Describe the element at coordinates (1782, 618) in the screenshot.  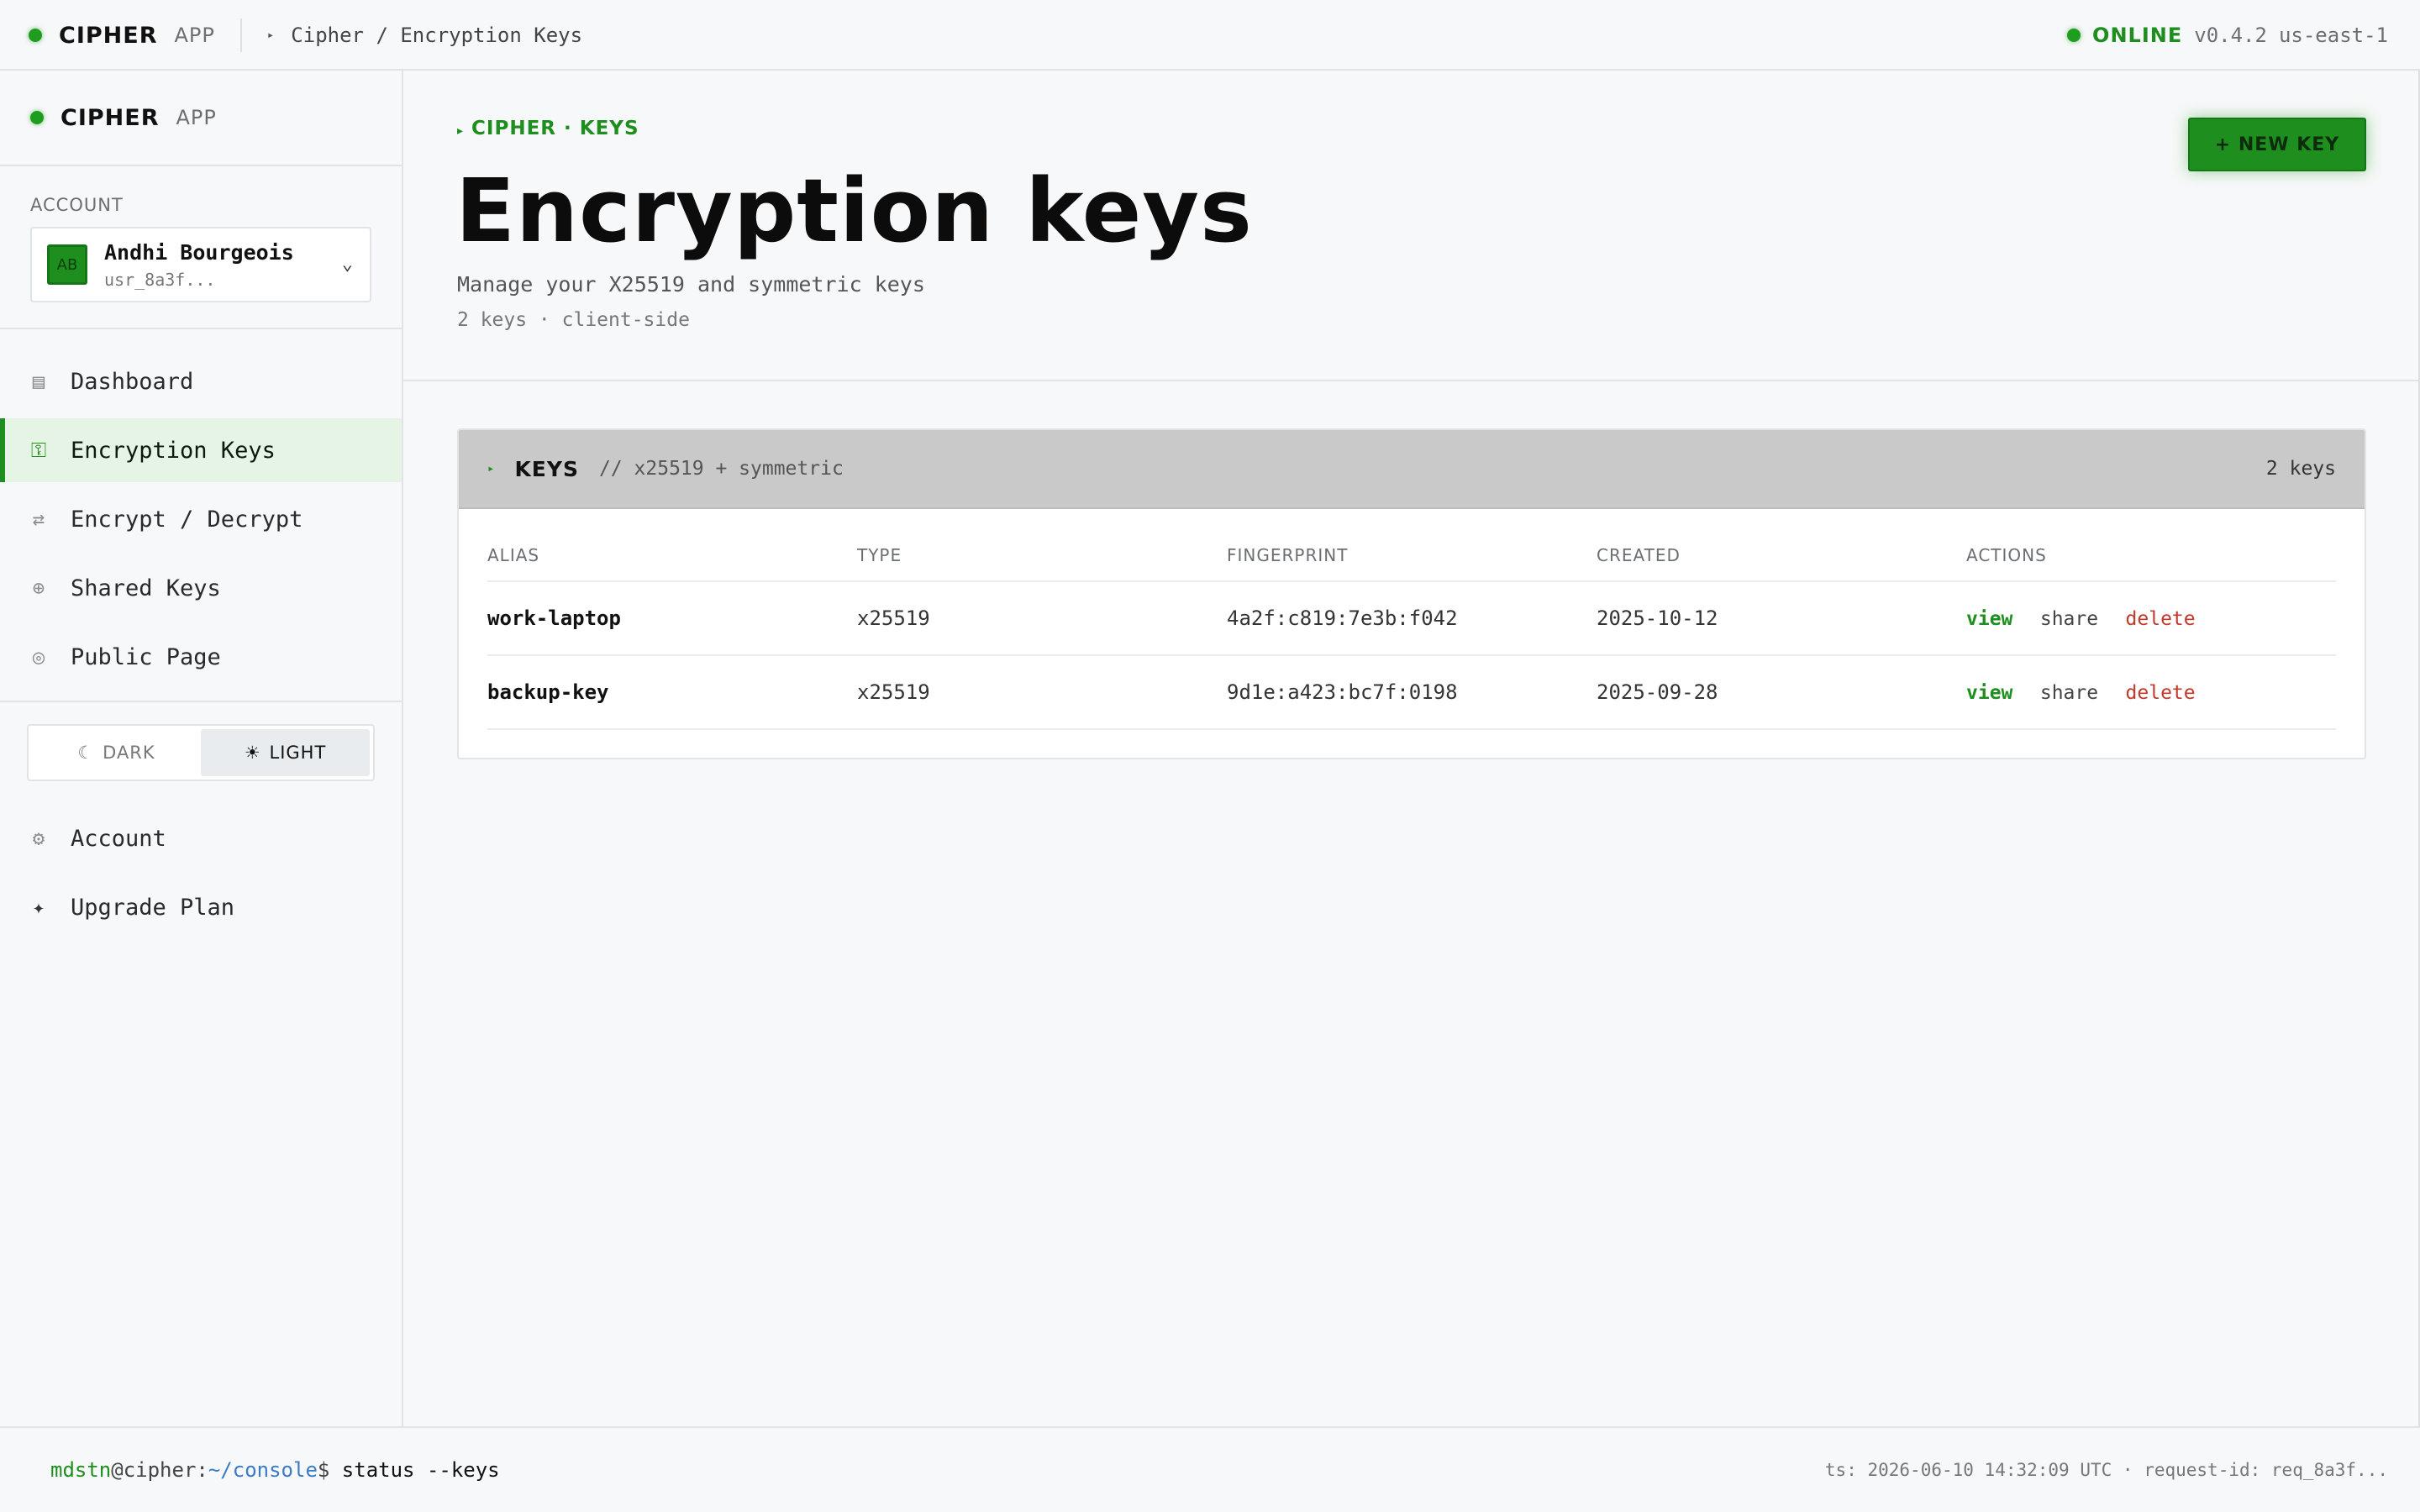
I see `key-created: 2025-10-12` at that location.